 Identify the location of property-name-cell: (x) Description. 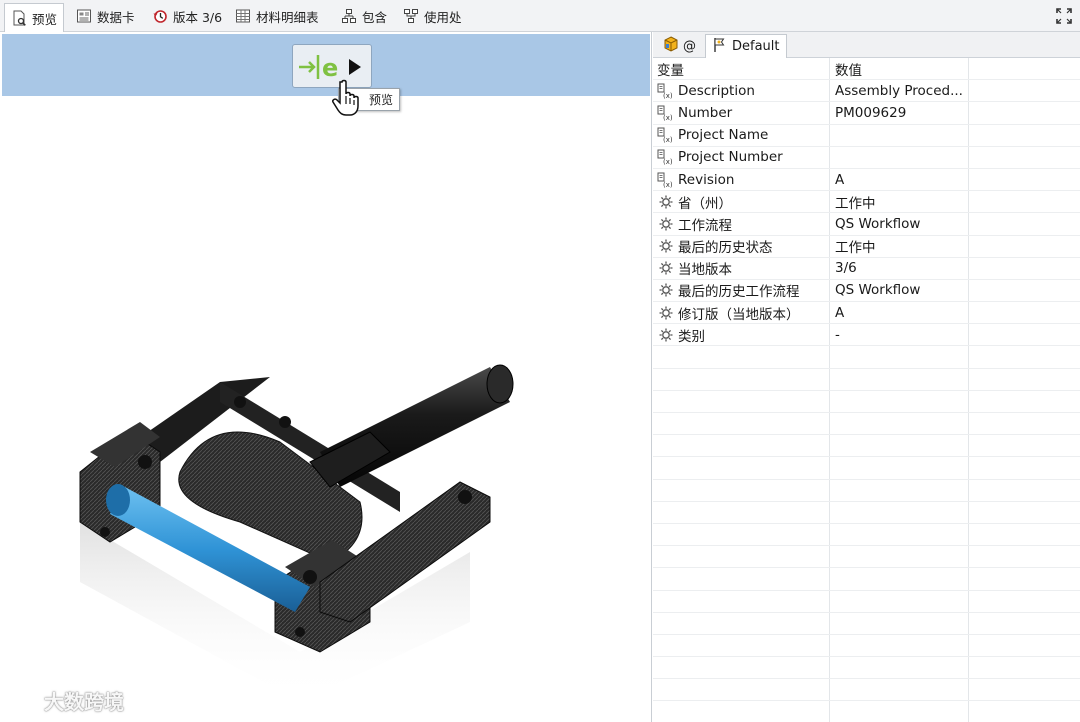
(743, 91).